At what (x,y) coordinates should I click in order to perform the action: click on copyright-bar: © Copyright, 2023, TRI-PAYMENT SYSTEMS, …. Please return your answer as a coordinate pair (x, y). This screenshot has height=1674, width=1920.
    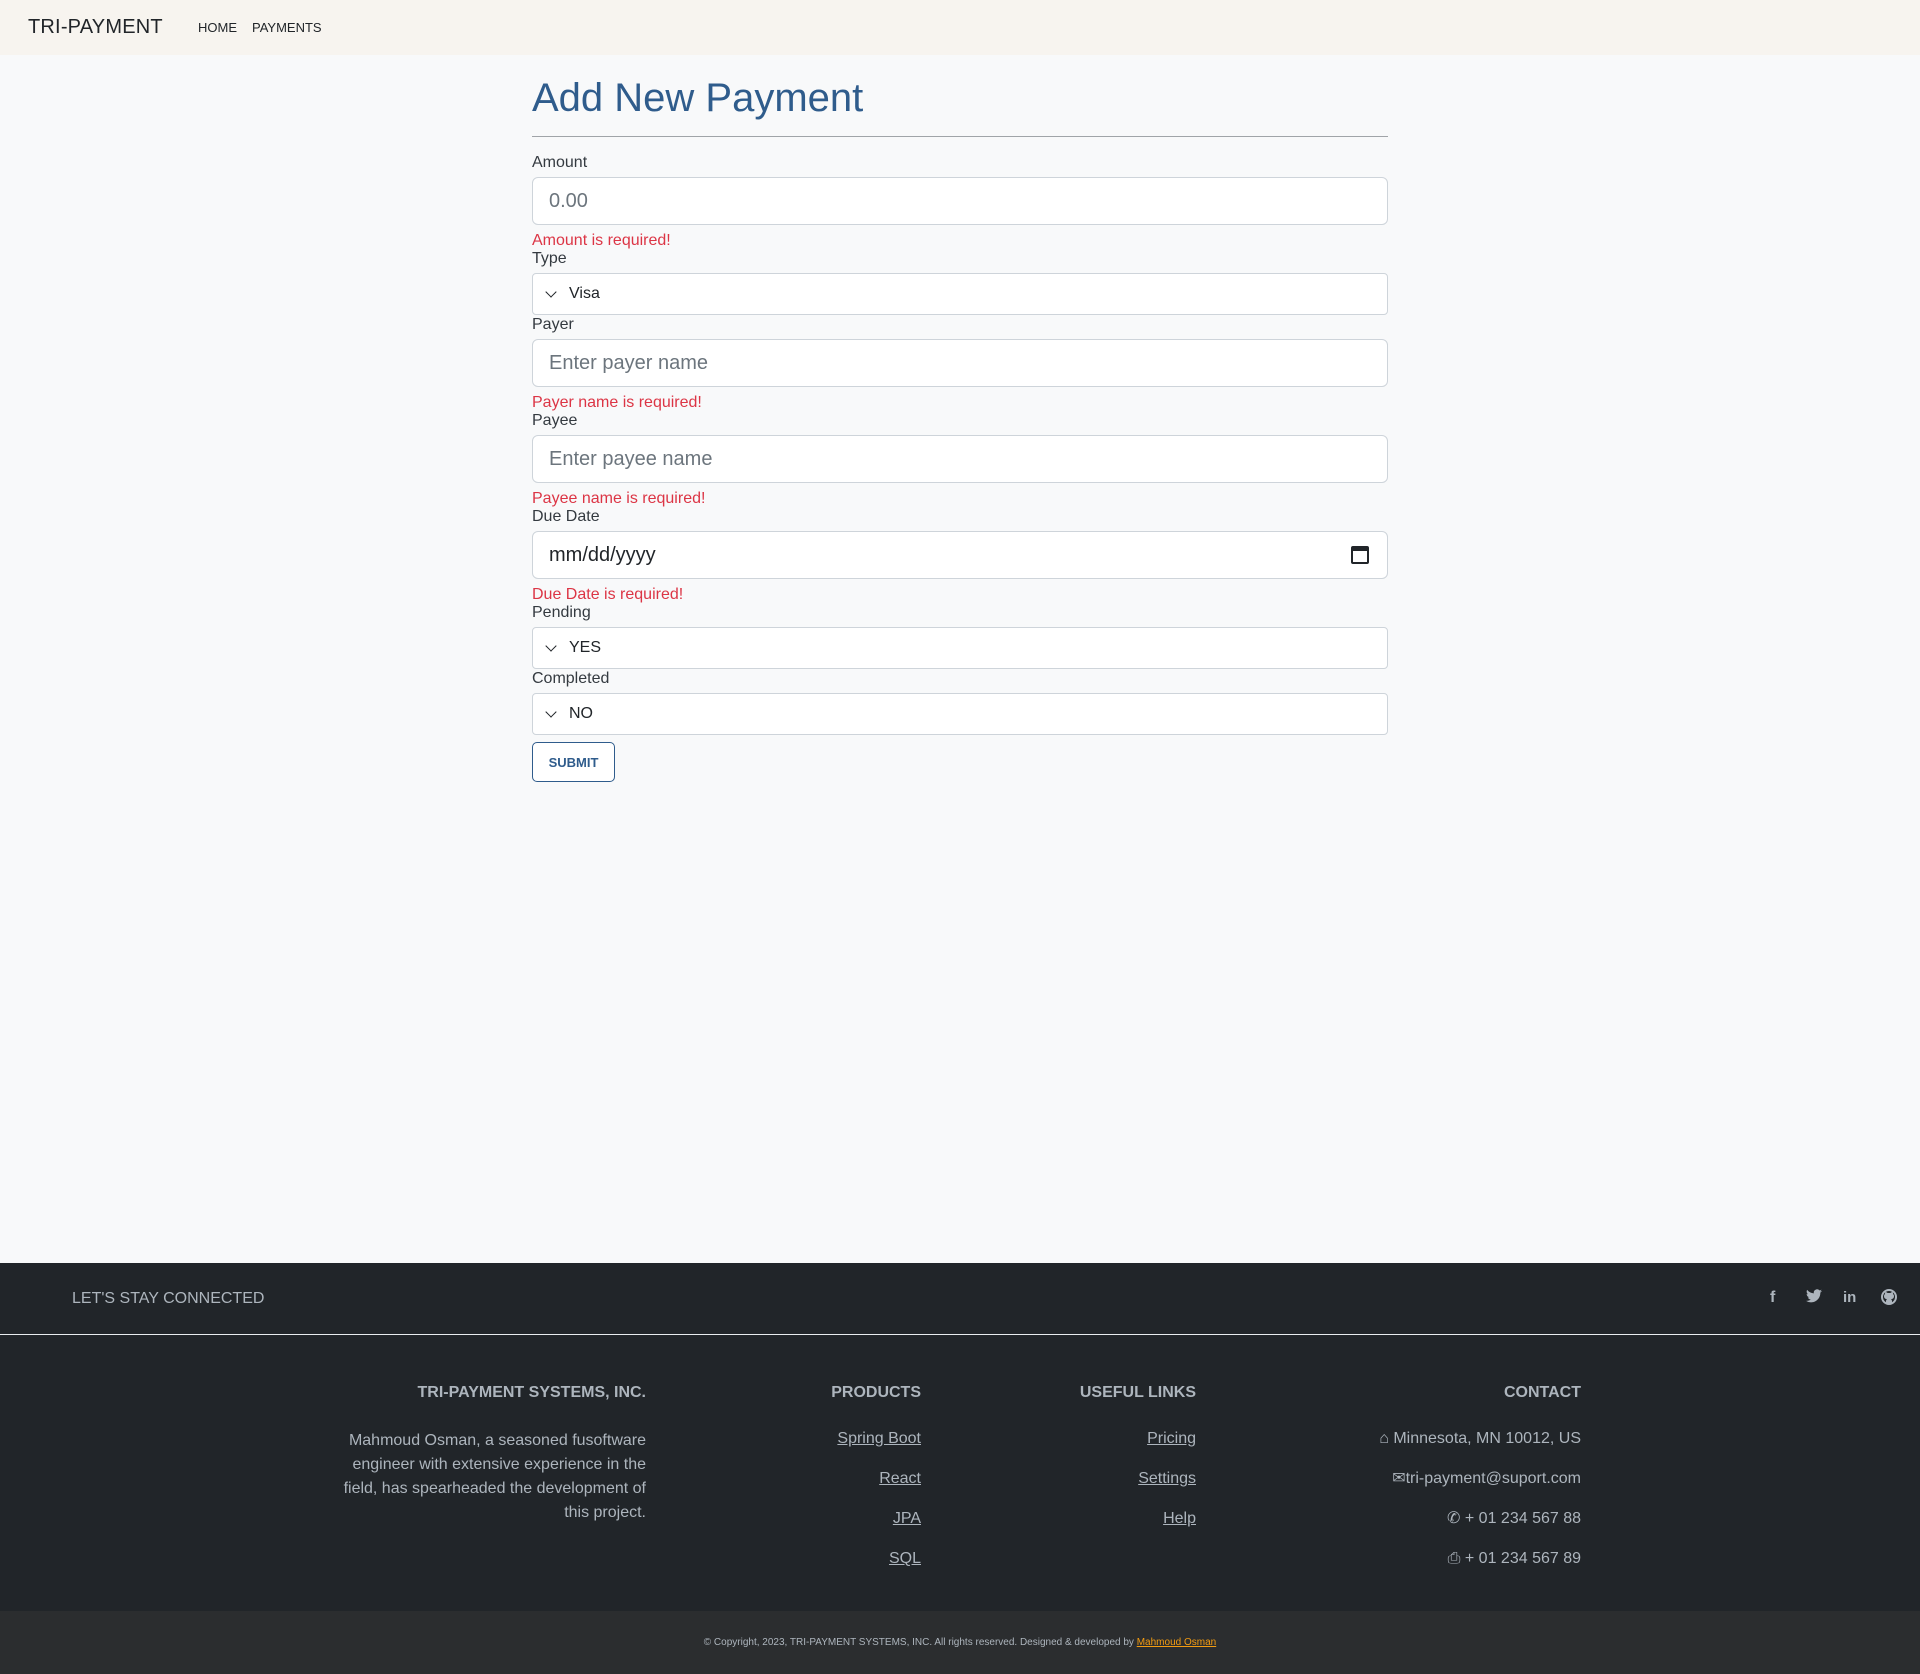
    Looking at the image, I should click on (960, 1642).